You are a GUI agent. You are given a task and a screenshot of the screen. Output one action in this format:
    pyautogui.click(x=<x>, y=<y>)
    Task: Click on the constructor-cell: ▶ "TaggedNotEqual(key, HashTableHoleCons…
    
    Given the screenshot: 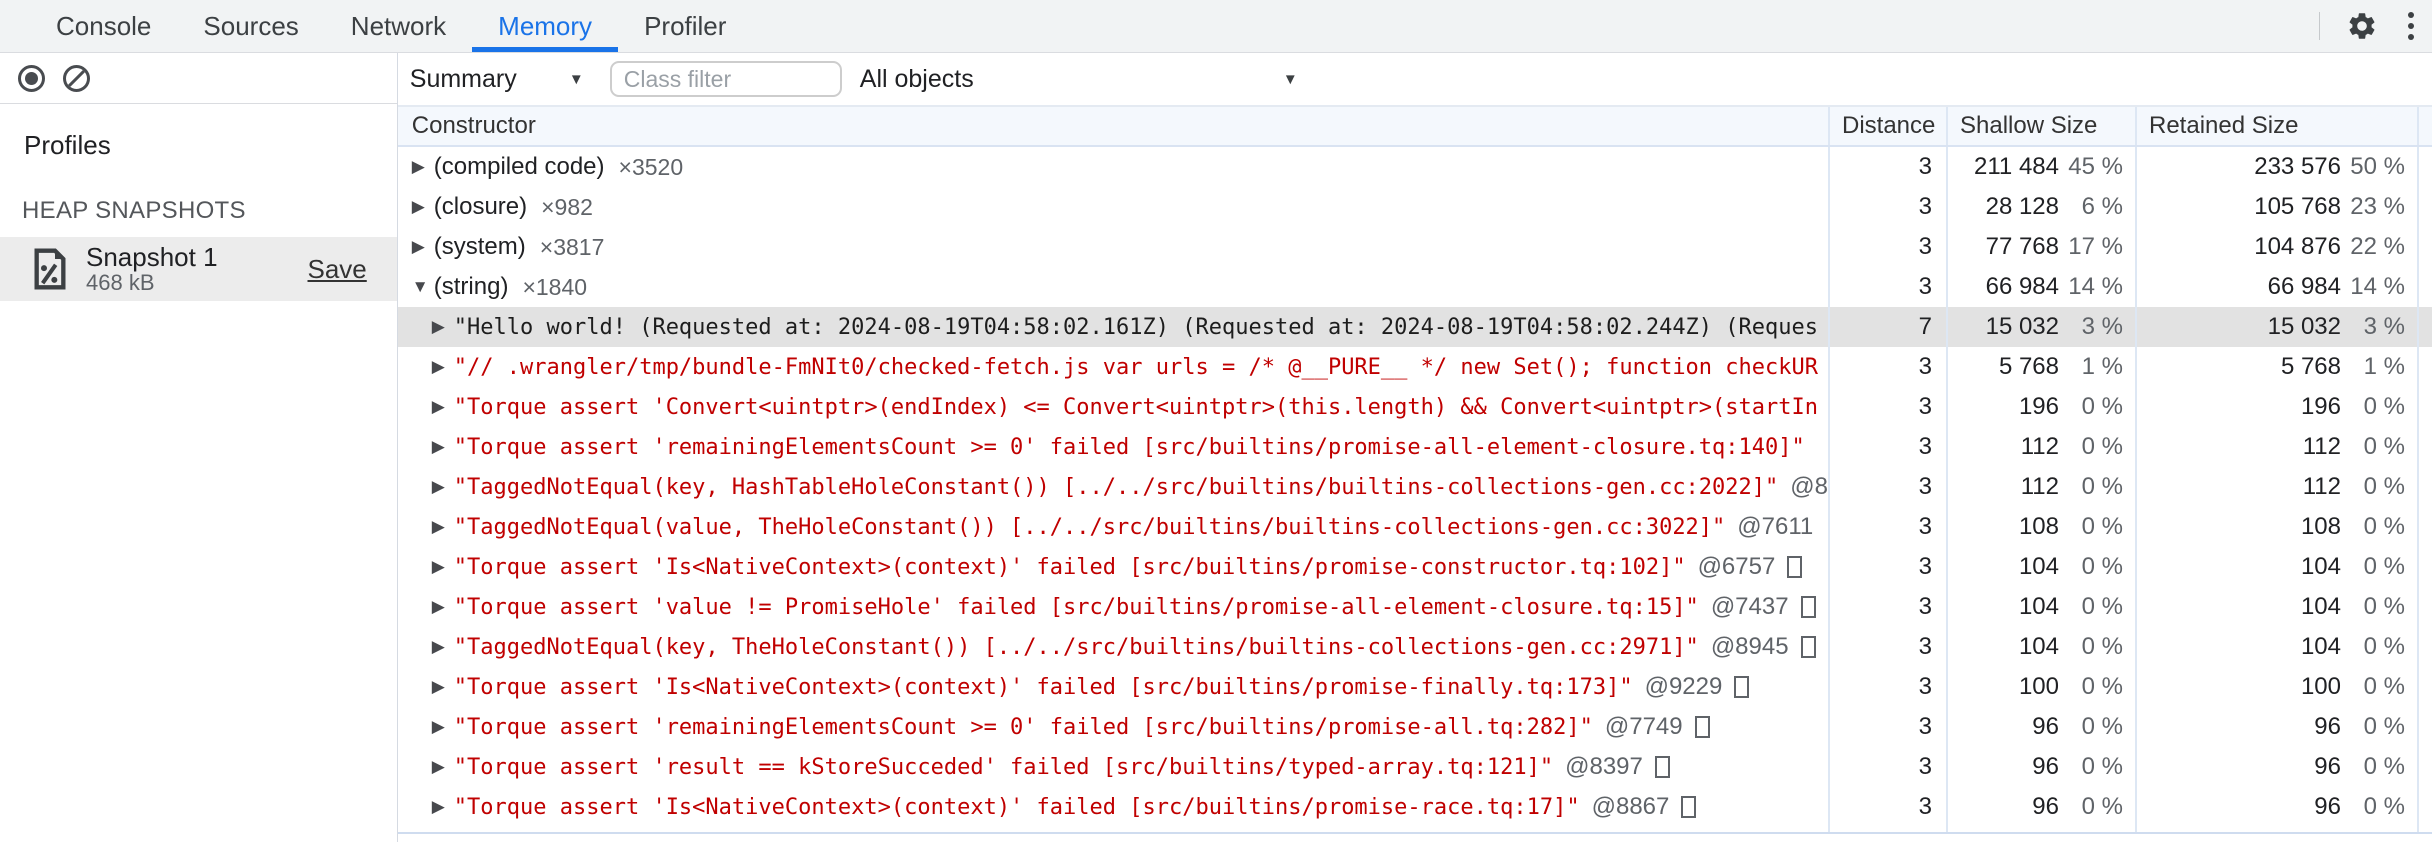 What is the action you would take?
    pyautogui.click(x=1113, y=487)
    